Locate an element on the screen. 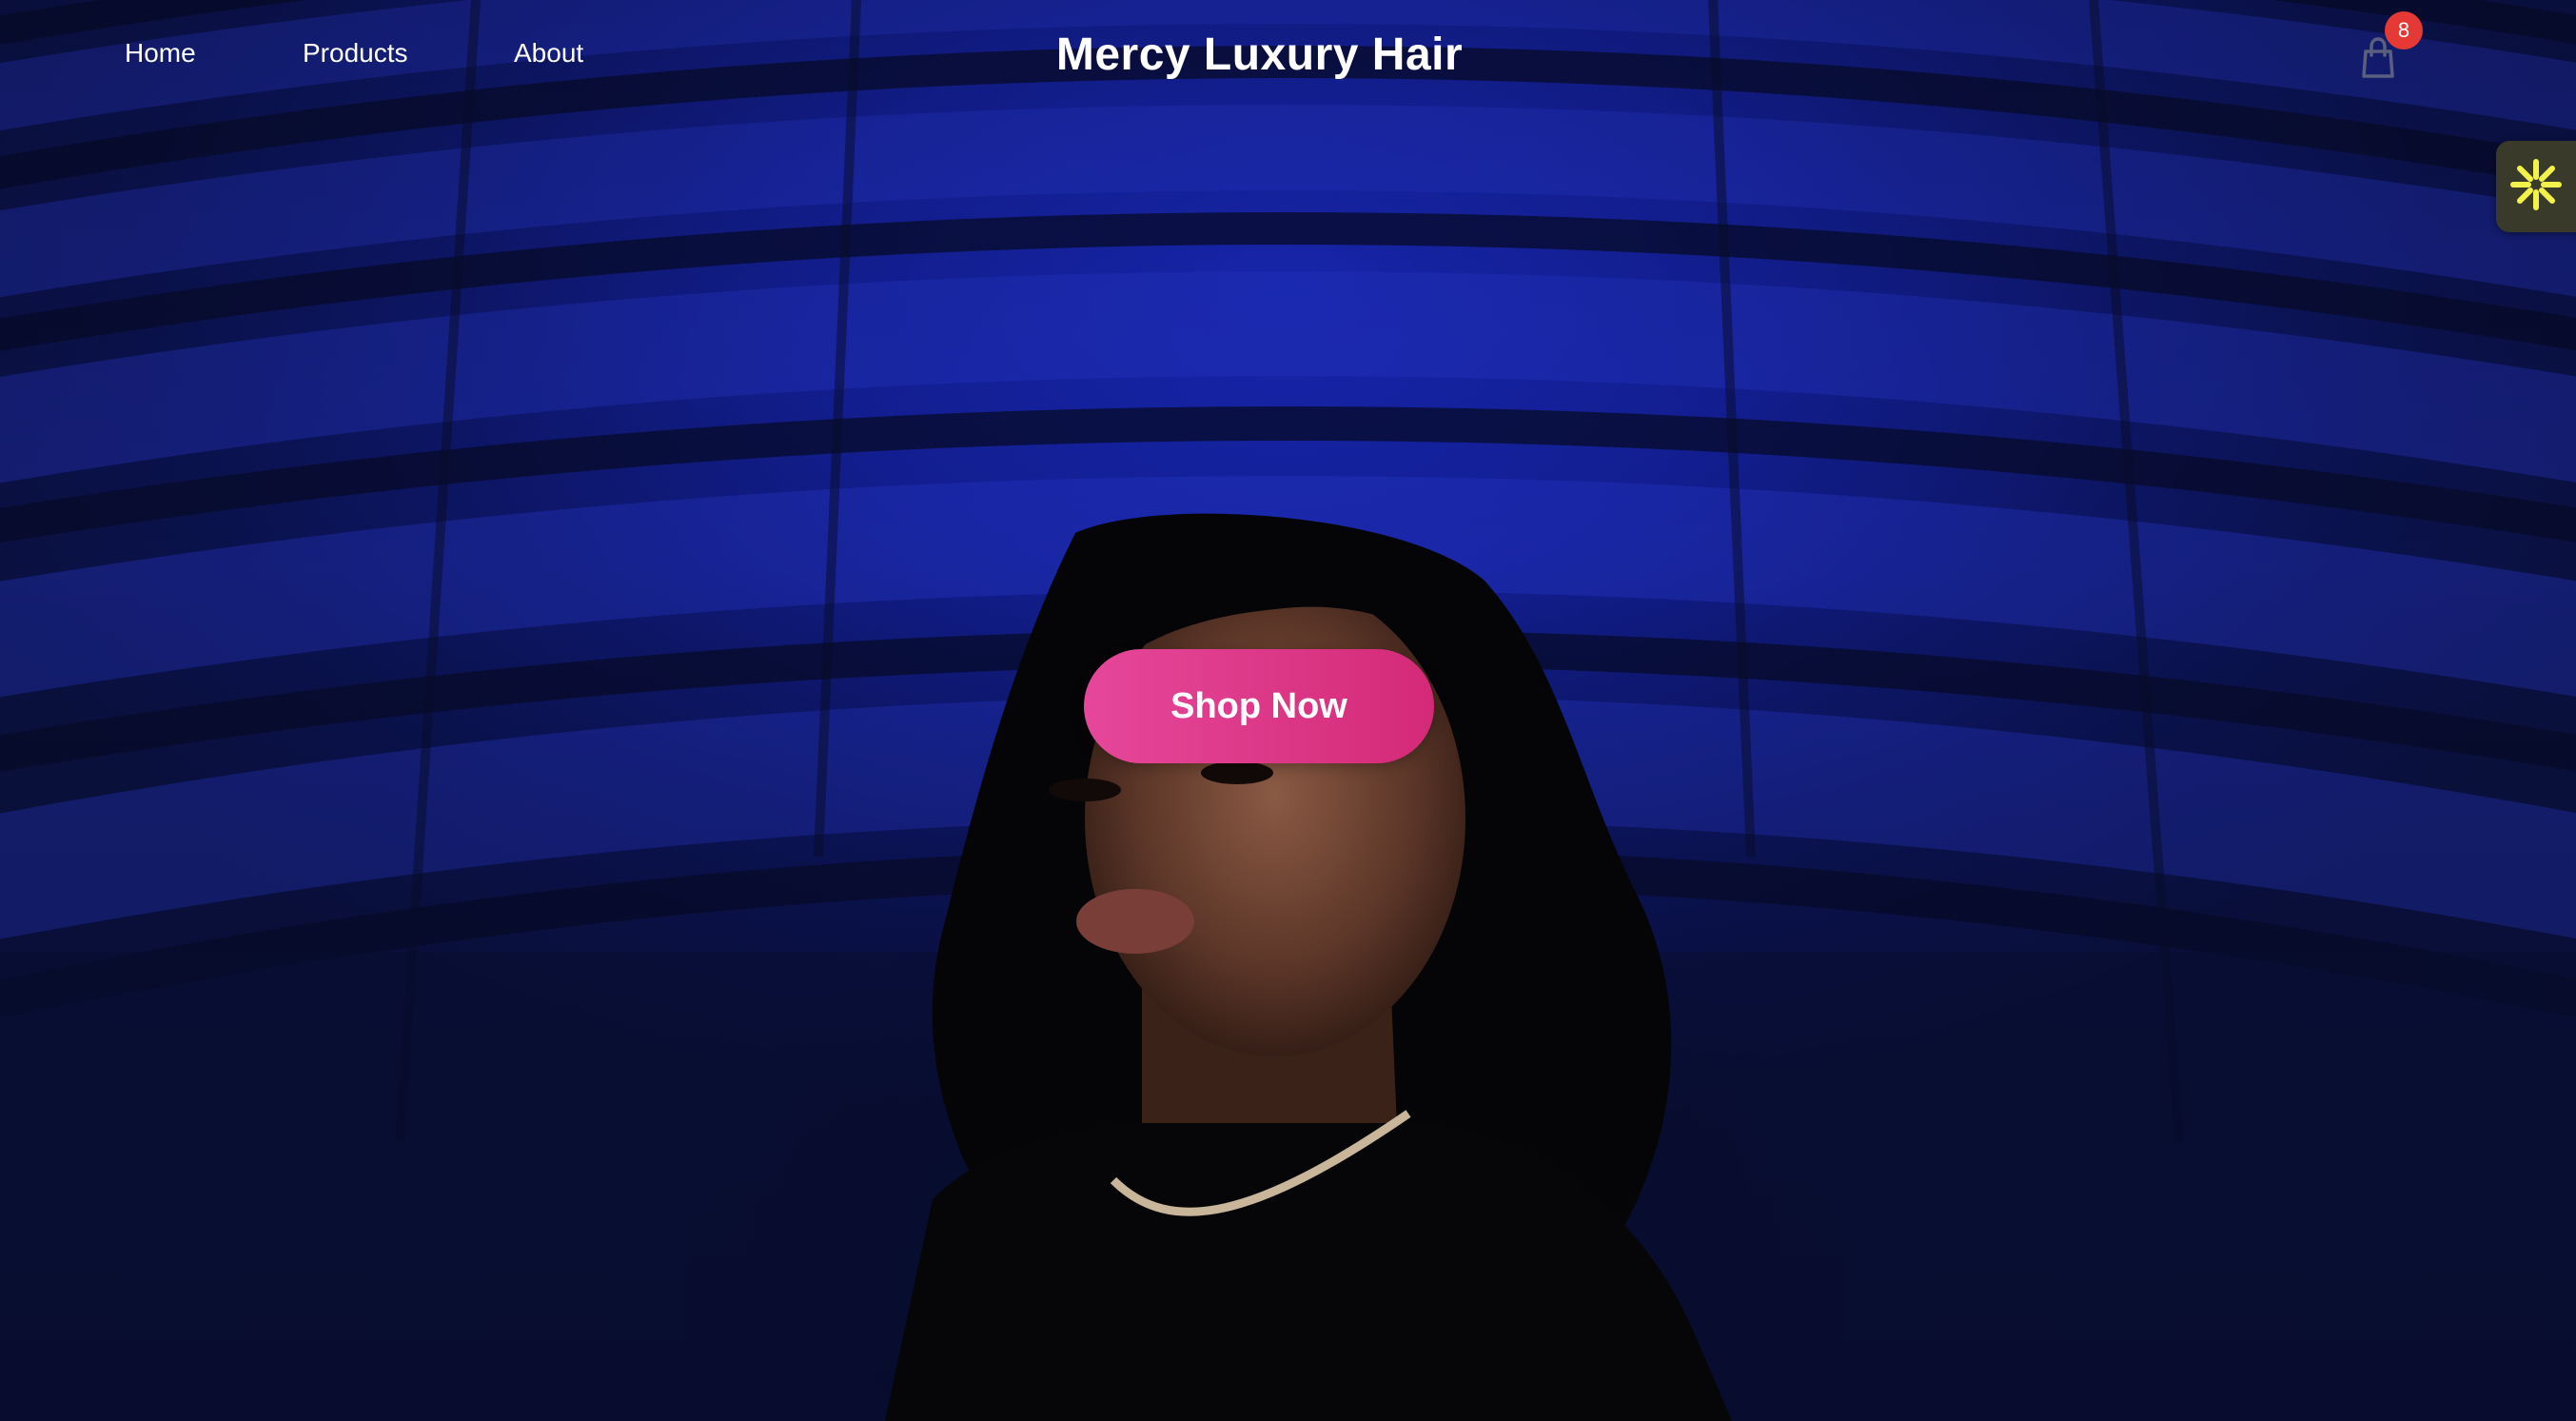 The width and height of the screenshot is (2576, 1421). site-header: Home Products About Mercy Luxury Hair 8 is located at coordinates (1288, 57).